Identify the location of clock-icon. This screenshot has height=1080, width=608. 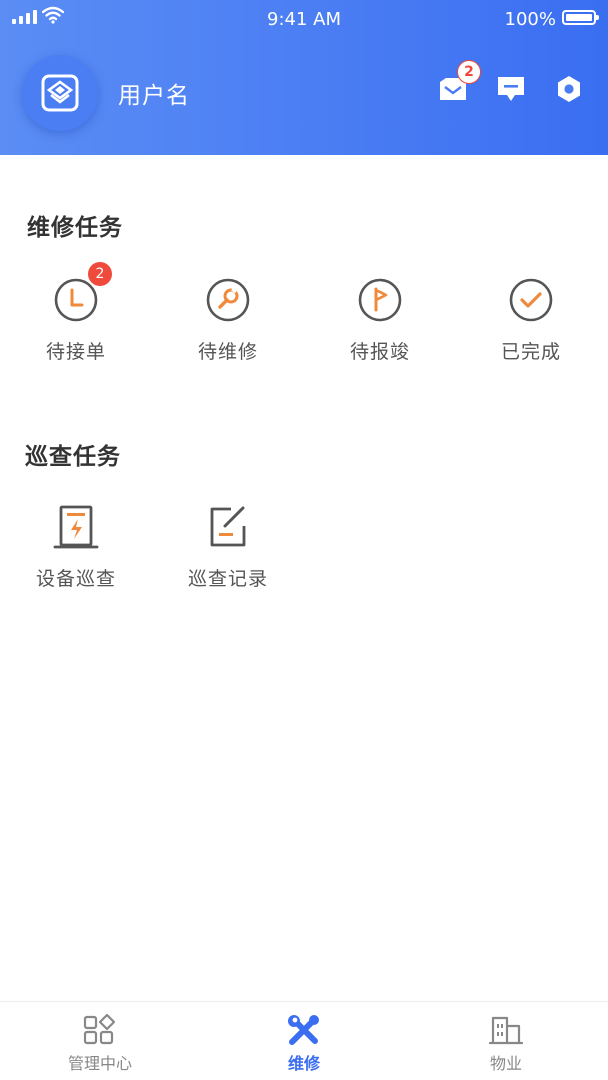
(76, 300).